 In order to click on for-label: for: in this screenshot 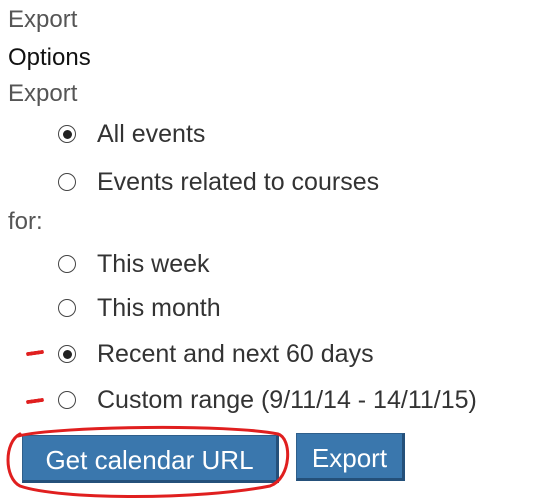, I will do `click(25, 221)`.